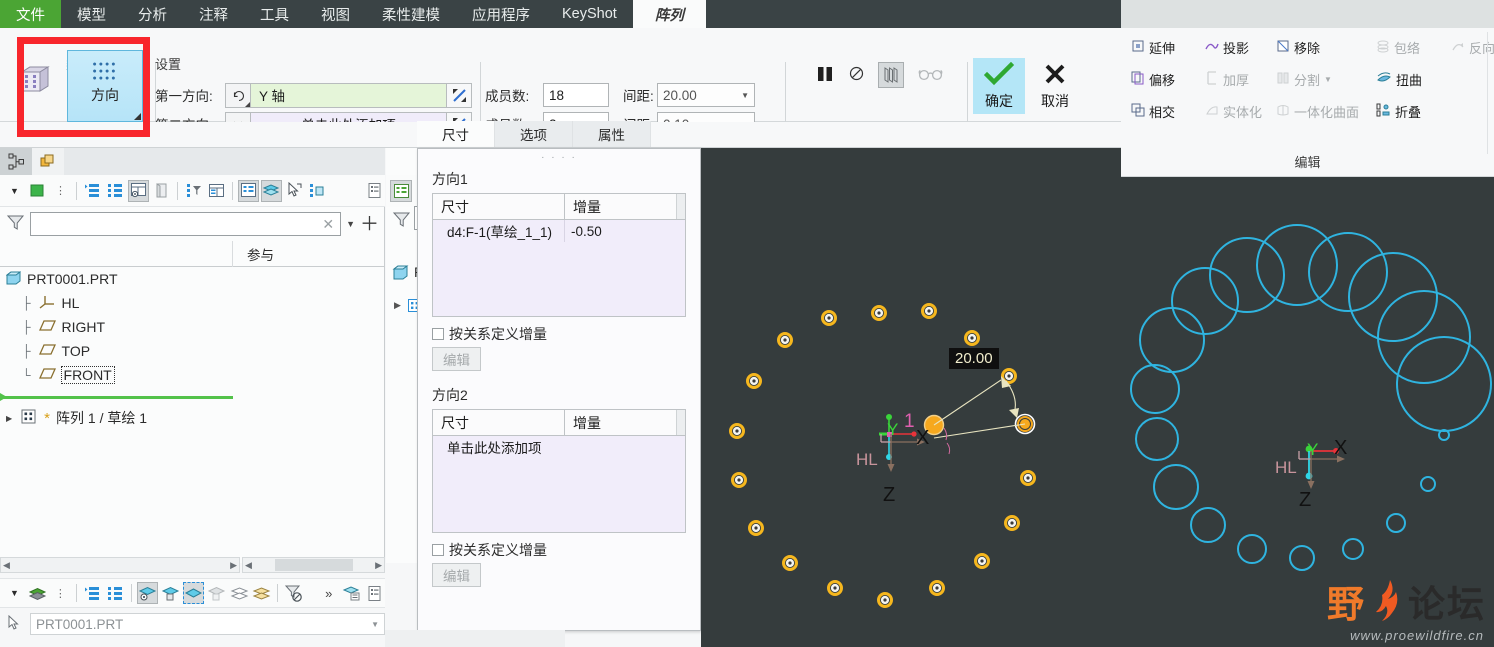 The height and width of the screenshot is (647, 1494). Describe the element at coordinates (534, 134) in the screenshot. I see `subtab-1: 选项` at that location.